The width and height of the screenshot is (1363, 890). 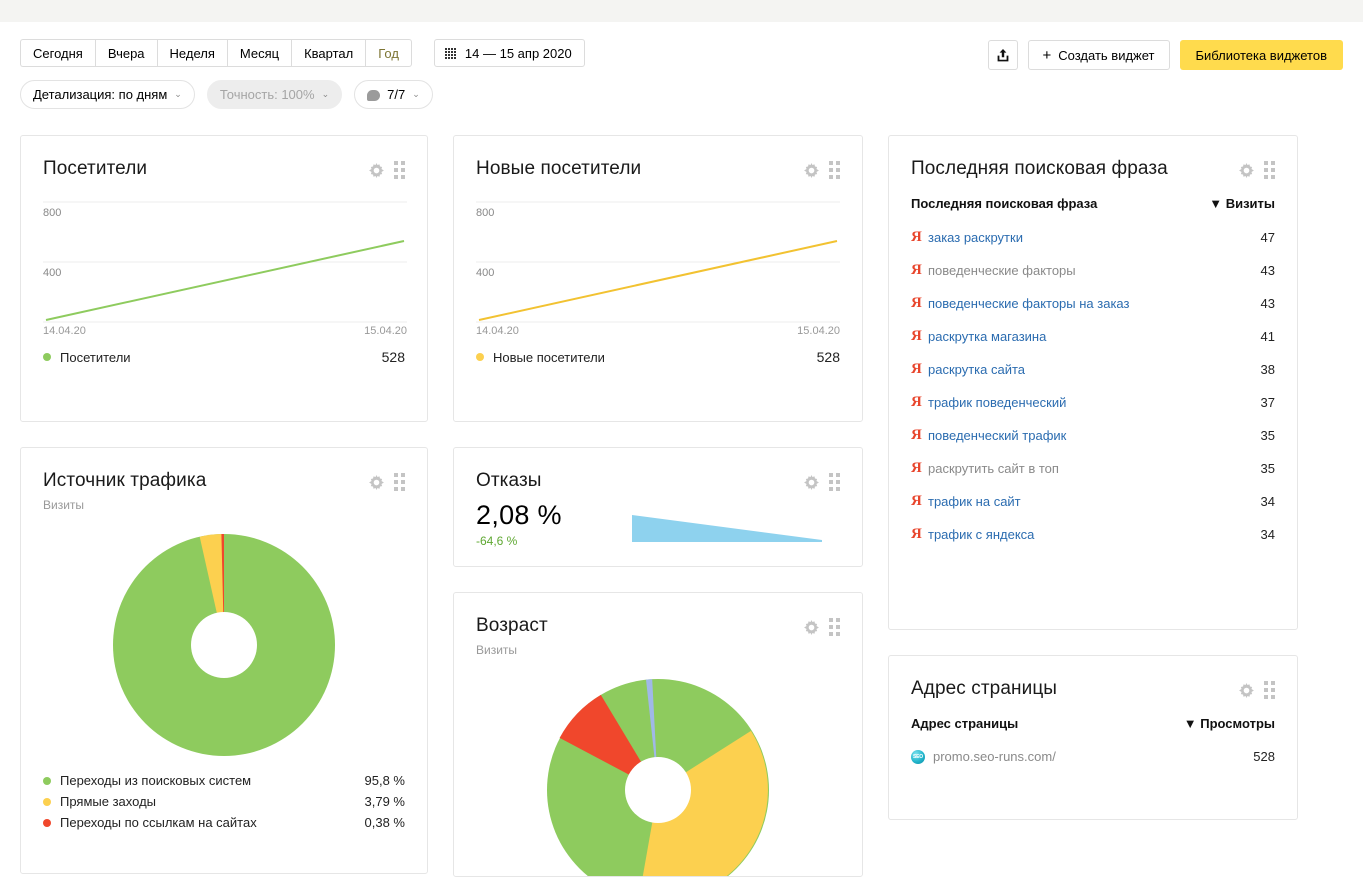 What do you see at coordinates (975, 237) in the screenshot?
I see `search-phrase-link: заказ раскрутки` at bounding box center [975, 237].